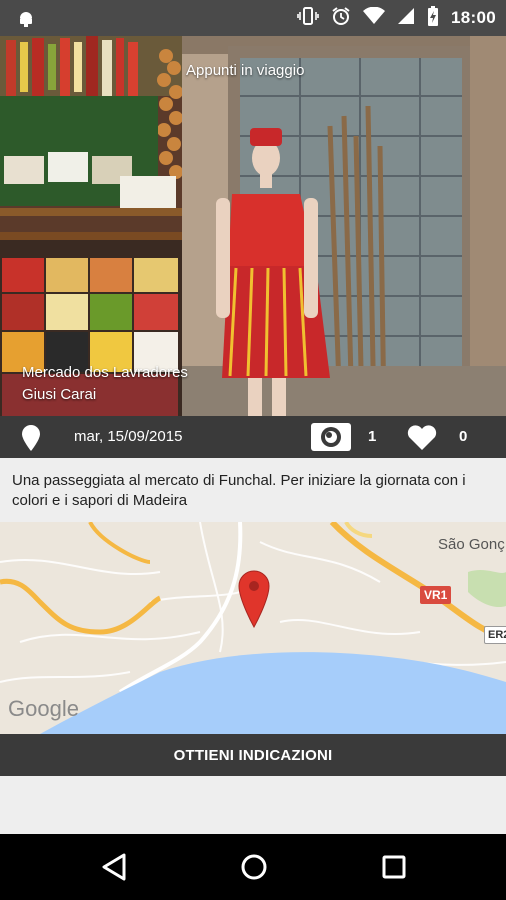 Image resolution: width=506 pixels, height=900 pixels. What do you see at coordinates (308, 18) in the screenshot?
I see `vibrate-icon` at bounding box center [308, 18].